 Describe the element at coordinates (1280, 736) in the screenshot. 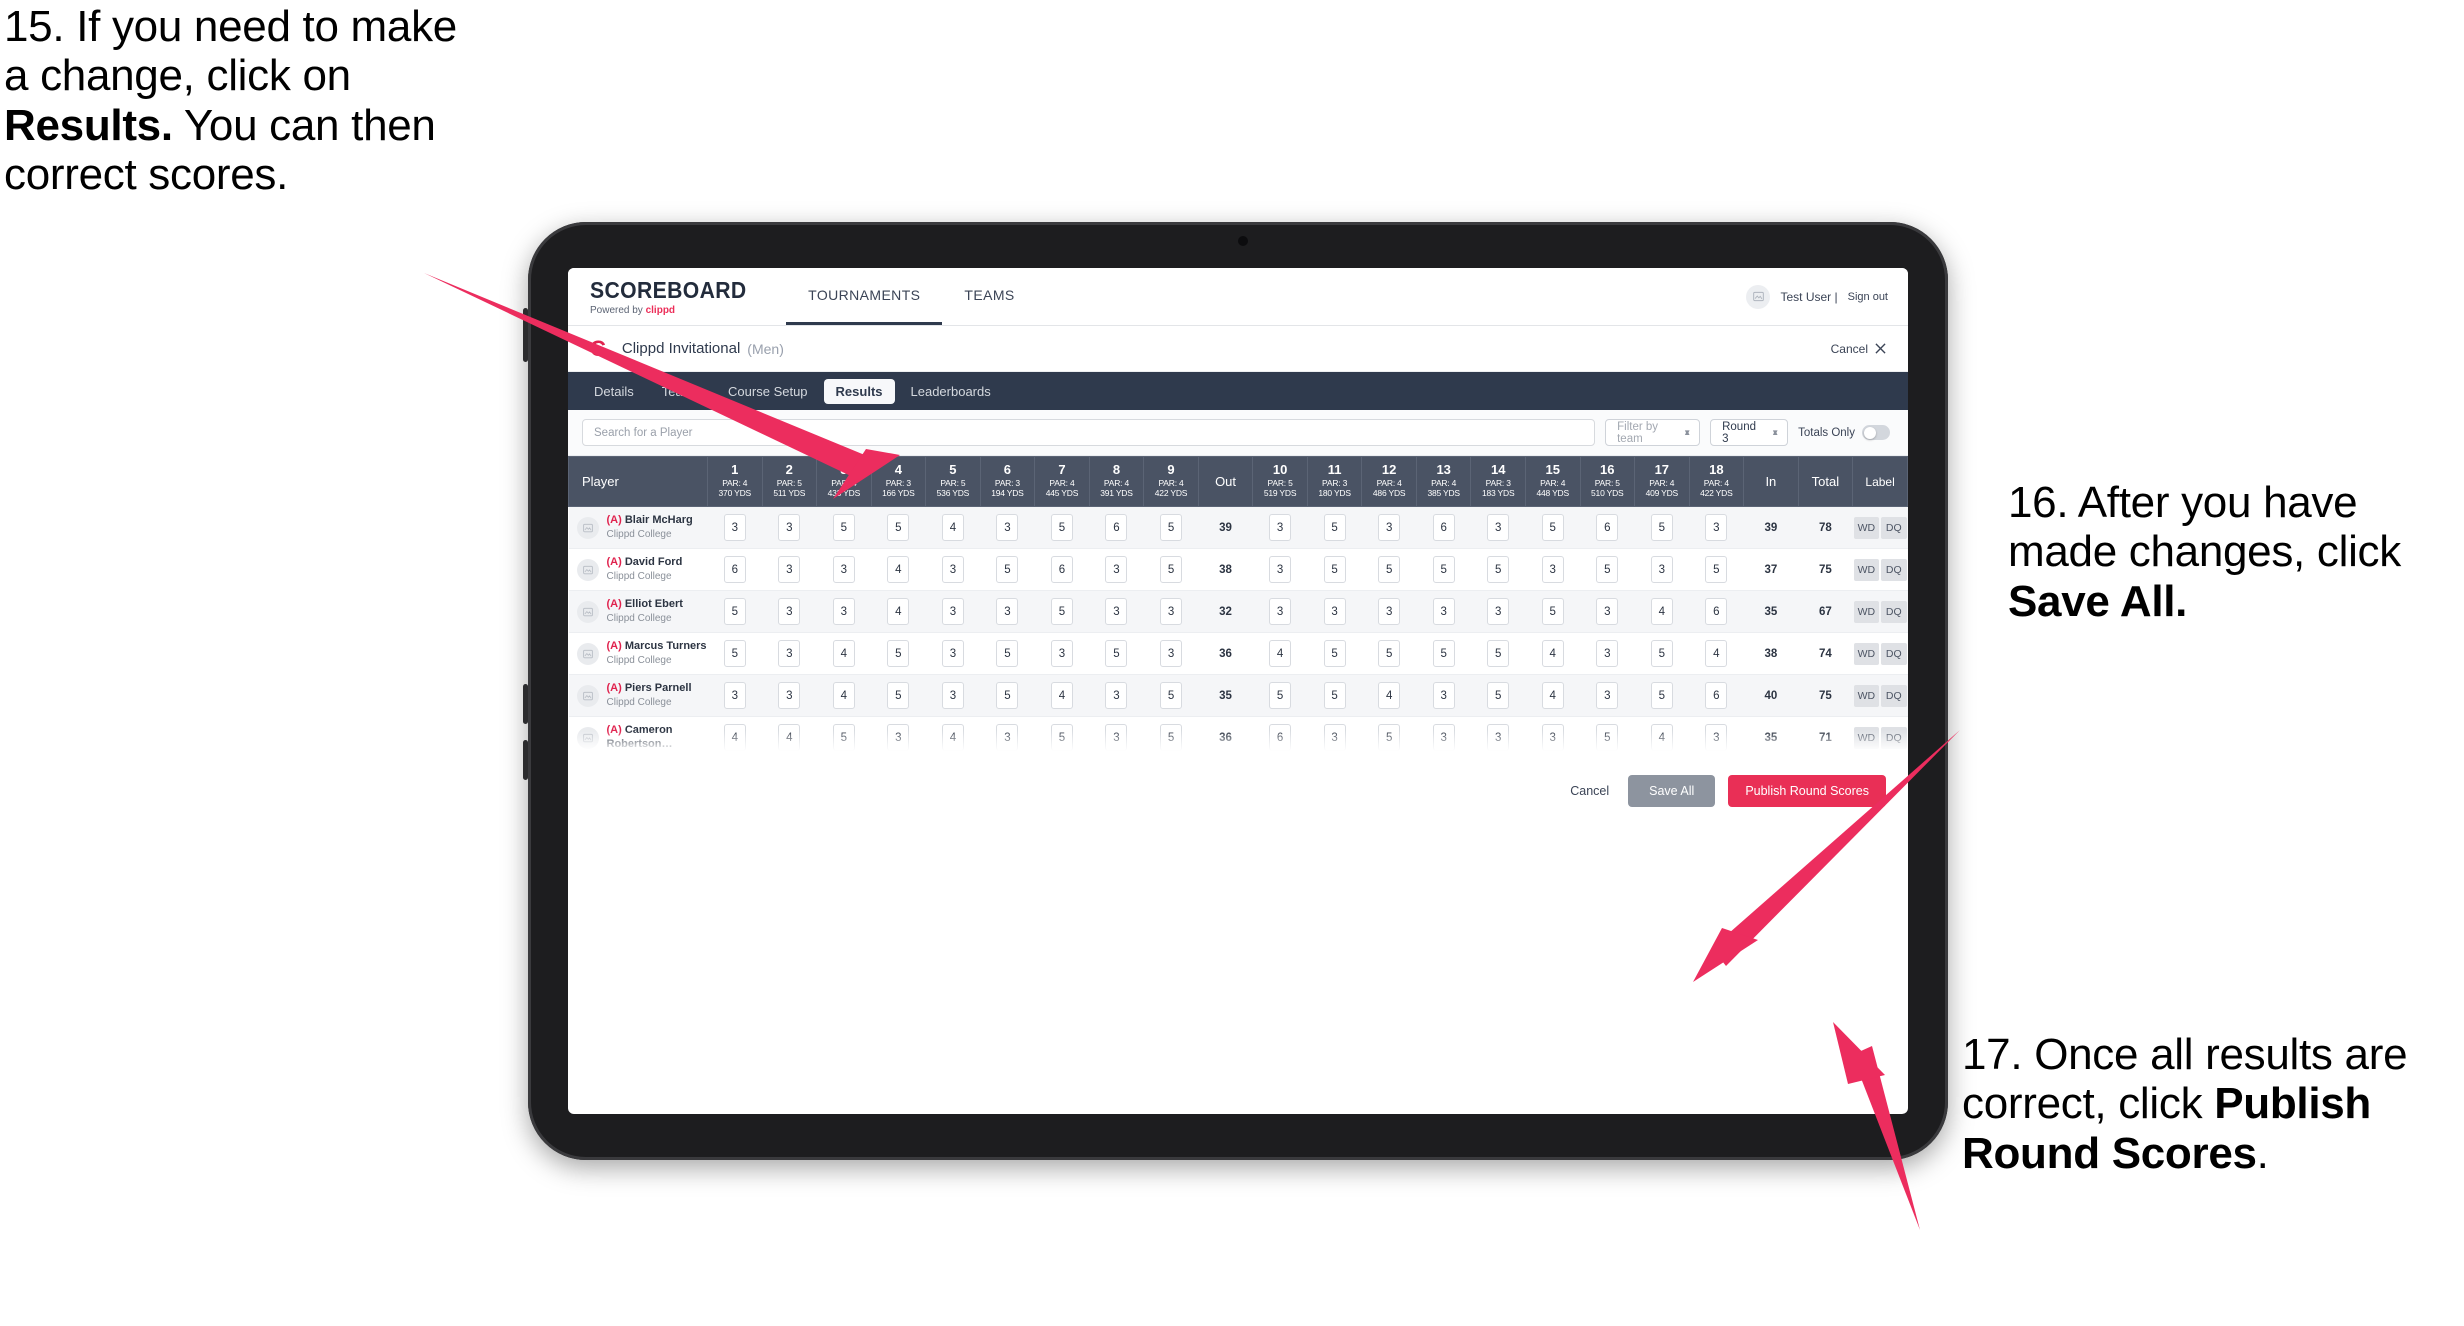

I see `score-cell-hole-10: 6` at that location.